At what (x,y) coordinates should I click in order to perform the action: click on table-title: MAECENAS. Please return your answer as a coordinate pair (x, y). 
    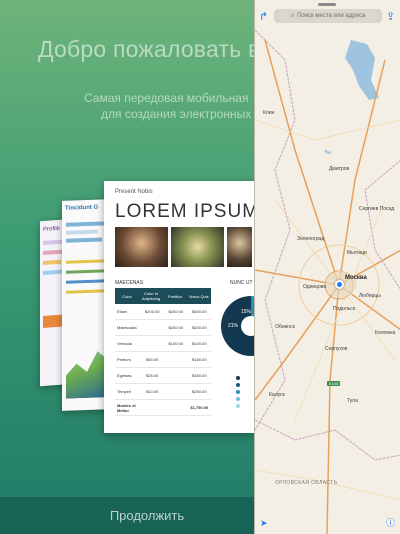
    Looking at the image, I should click on (129, 283).